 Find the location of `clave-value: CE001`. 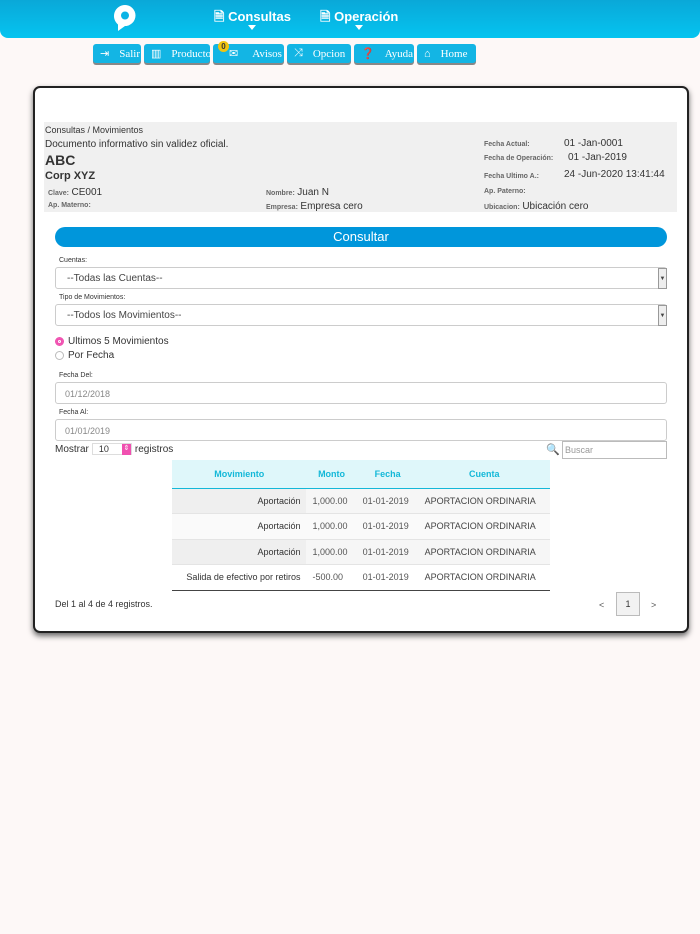

clave-value: CE001 is located at coordinates (87, 192).